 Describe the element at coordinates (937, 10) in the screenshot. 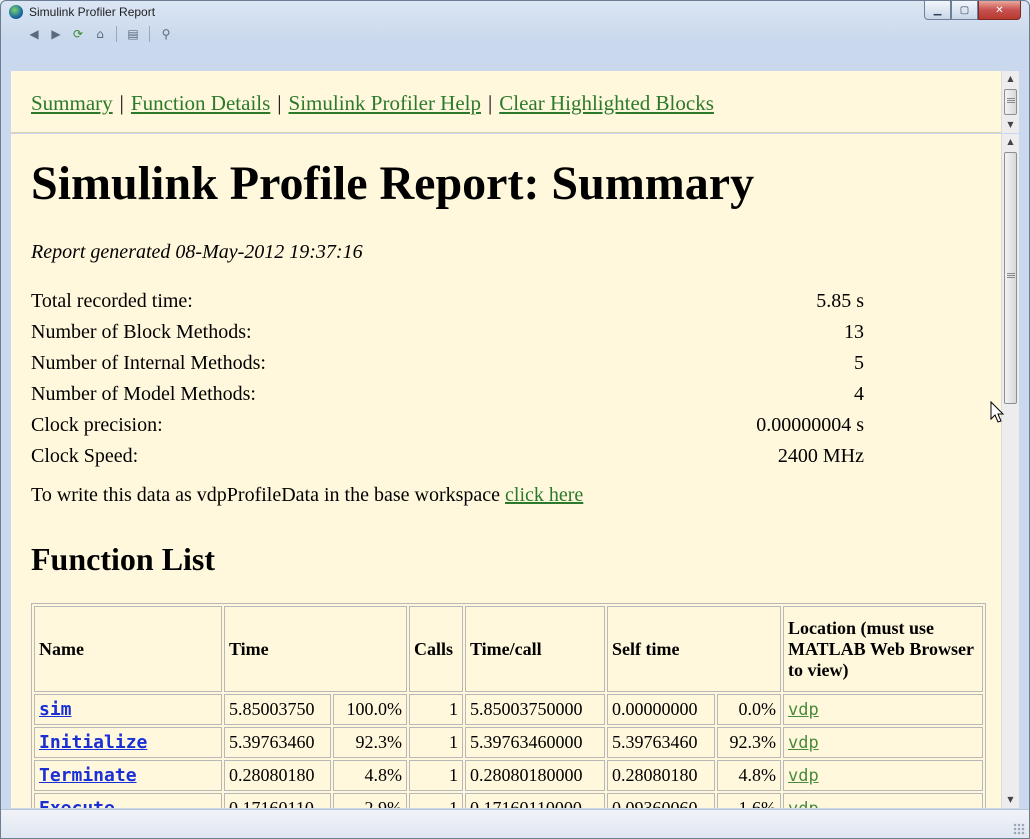

I see `minimize-button: ▁` at that location.